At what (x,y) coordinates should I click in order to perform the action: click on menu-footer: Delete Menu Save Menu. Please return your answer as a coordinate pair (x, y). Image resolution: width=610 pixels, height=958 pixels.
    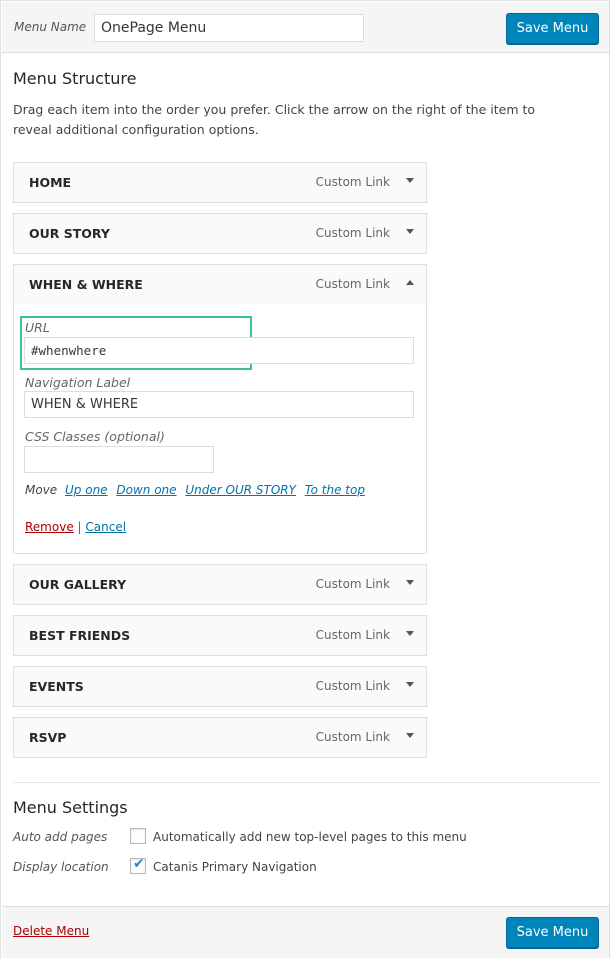
    Looking at the image, I should click on (305, 932).